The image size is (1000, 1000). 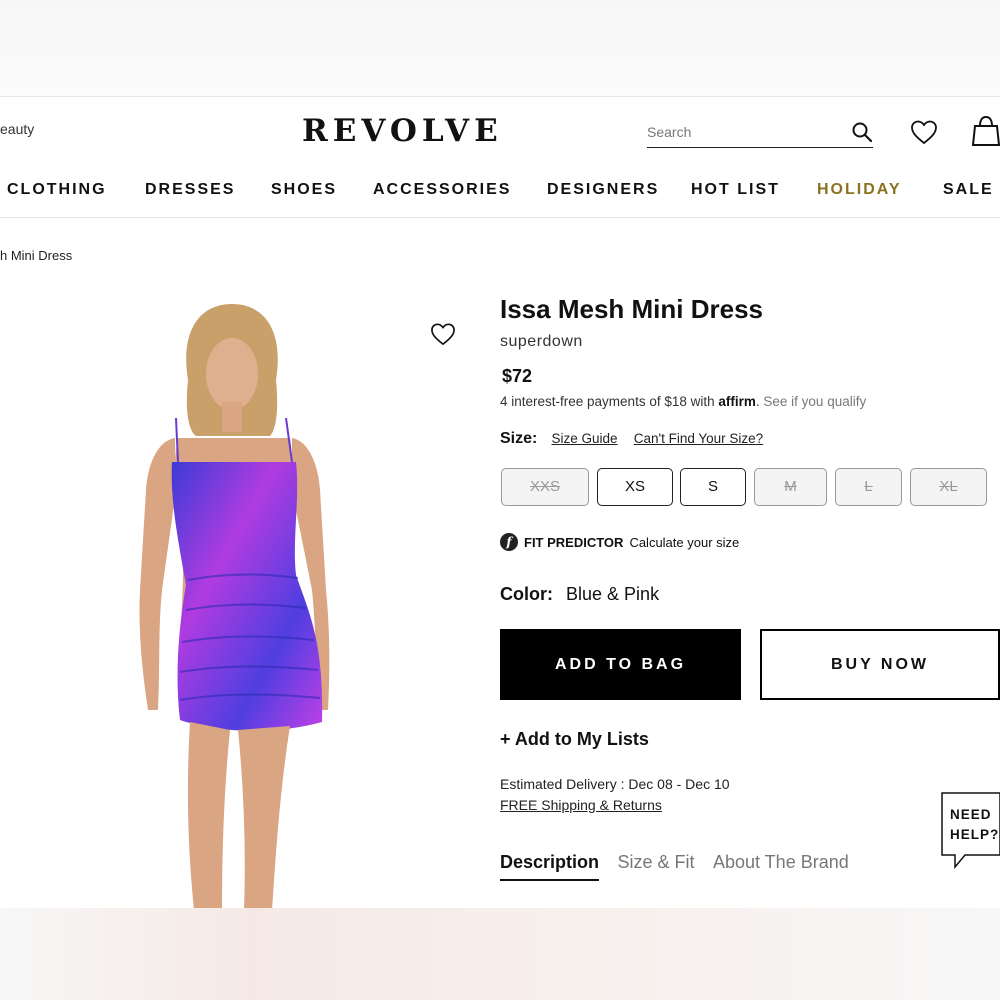 What do you see at coordinates (737, 401) in the screenshot?
I see `affirm-logo: affirm` at bounding box center [737, 401].